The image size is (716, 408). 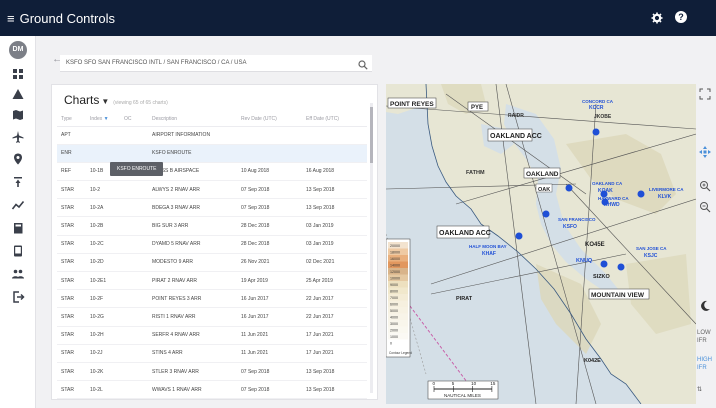 What do you see at coordinates (400, 353) in the screenshot?
I see `legend-caption: Contour Legend` at bounding box center [400, 353].